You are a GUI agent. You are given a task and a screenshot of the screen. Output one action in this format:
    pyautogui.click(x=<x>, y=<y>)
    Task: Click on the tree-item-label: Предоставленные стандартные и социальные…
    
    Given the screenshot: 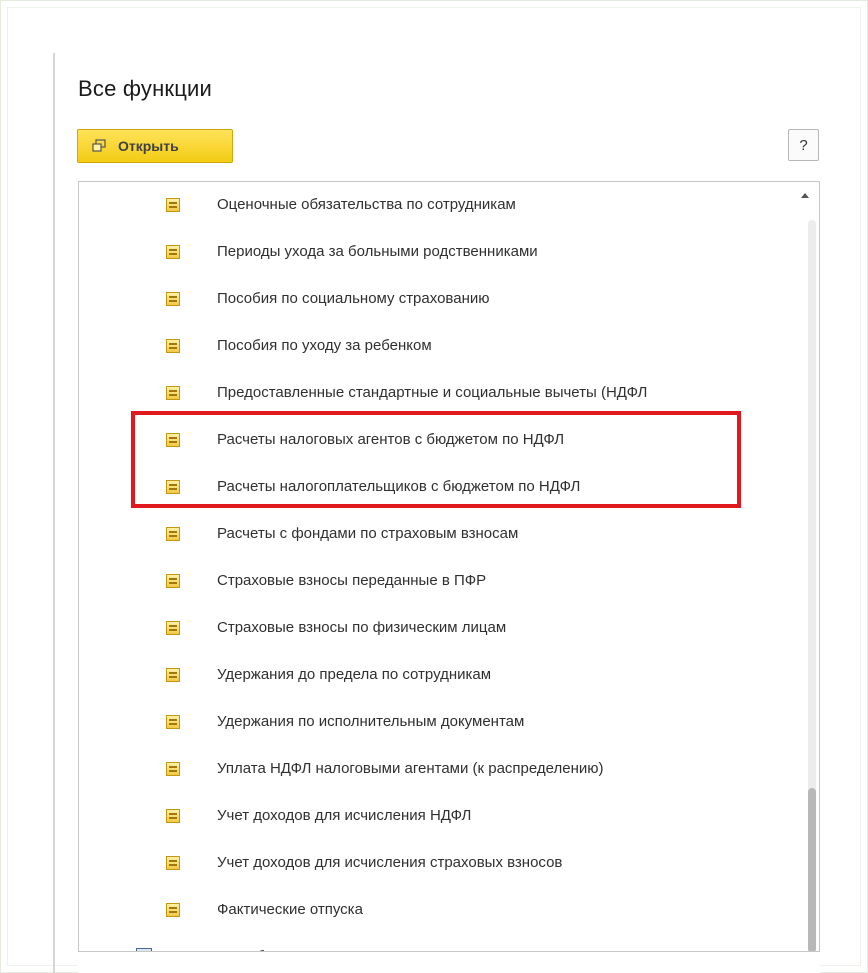 What is the action you would take?
    pyautogui.click(x=432, y=392)
    